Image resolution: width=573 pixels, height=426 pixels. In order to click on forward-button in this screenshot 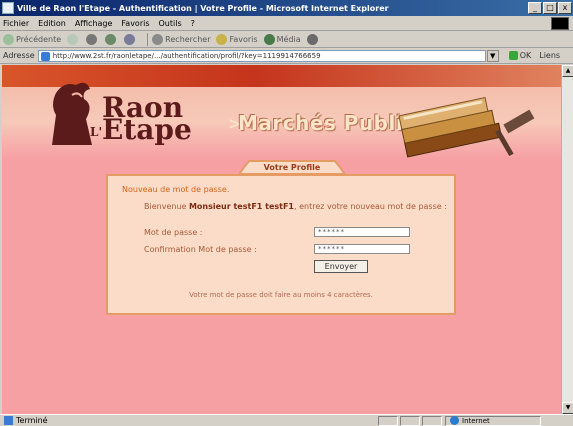, I will do `click(73, 39)`.